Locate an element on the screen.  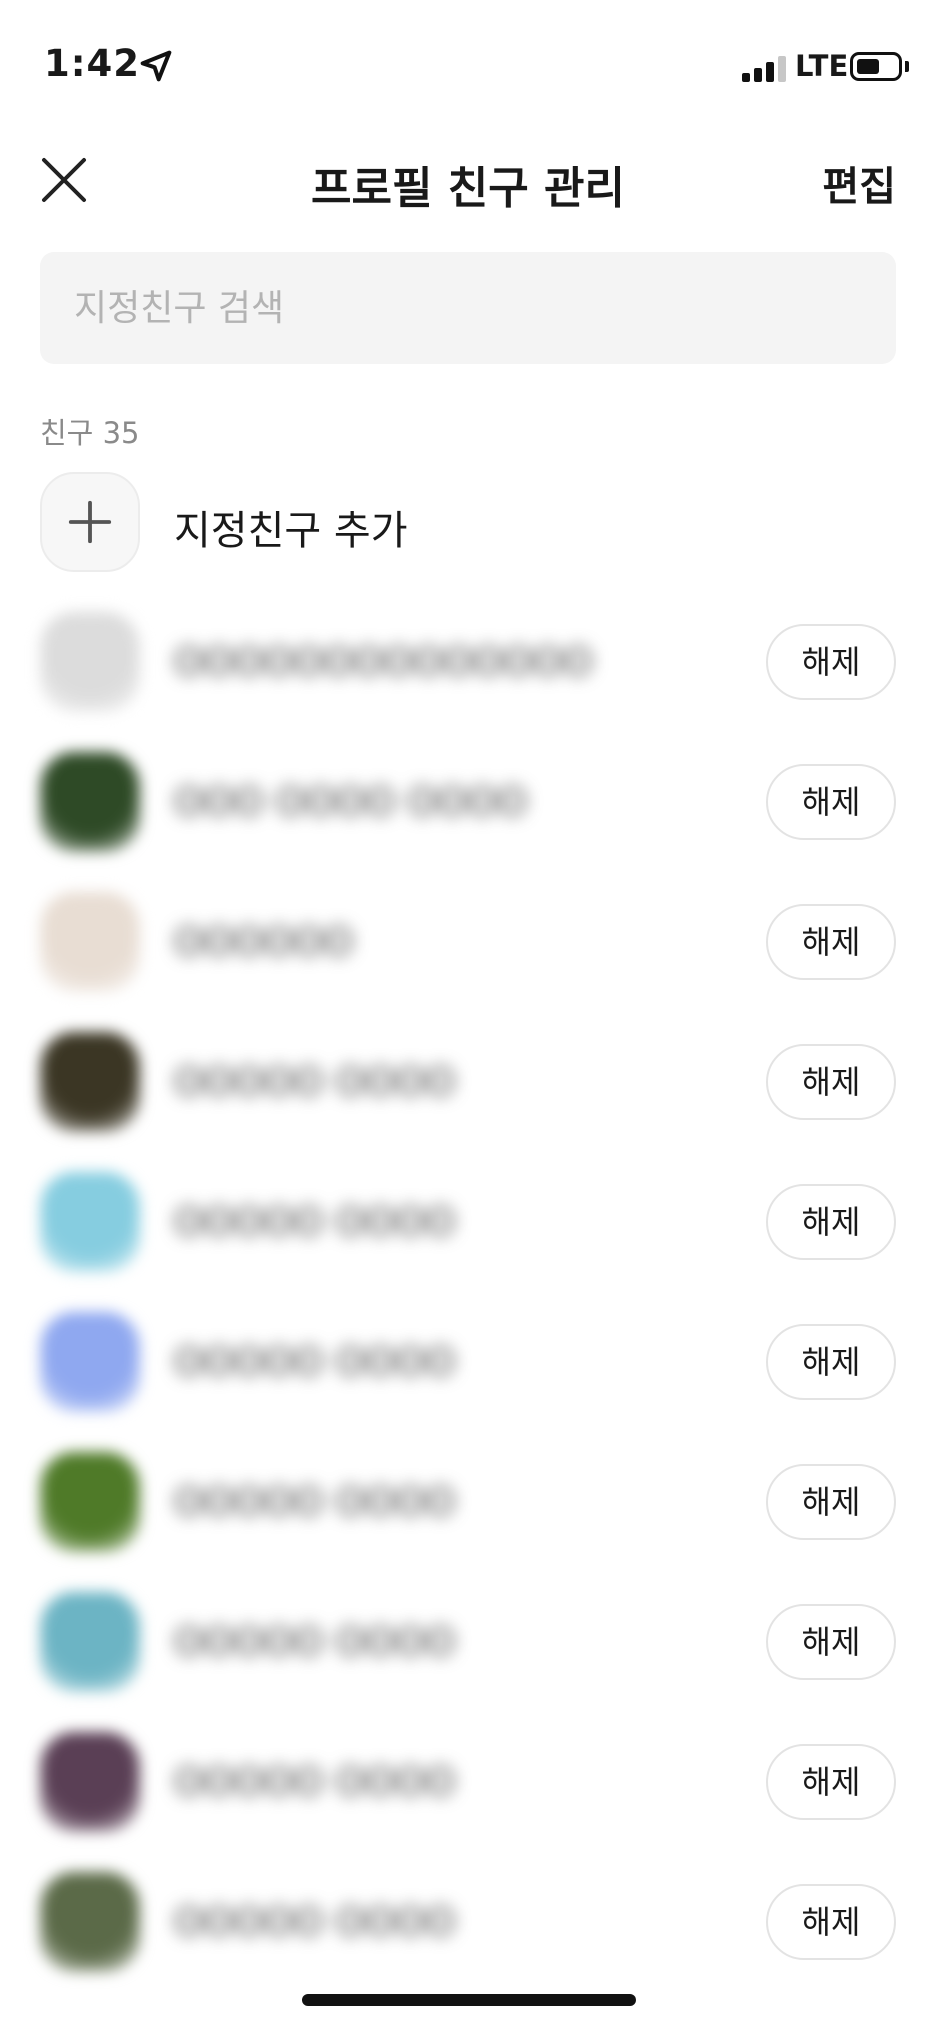
friend-count-label: 친구 35 is located at coordinates (90, 433).